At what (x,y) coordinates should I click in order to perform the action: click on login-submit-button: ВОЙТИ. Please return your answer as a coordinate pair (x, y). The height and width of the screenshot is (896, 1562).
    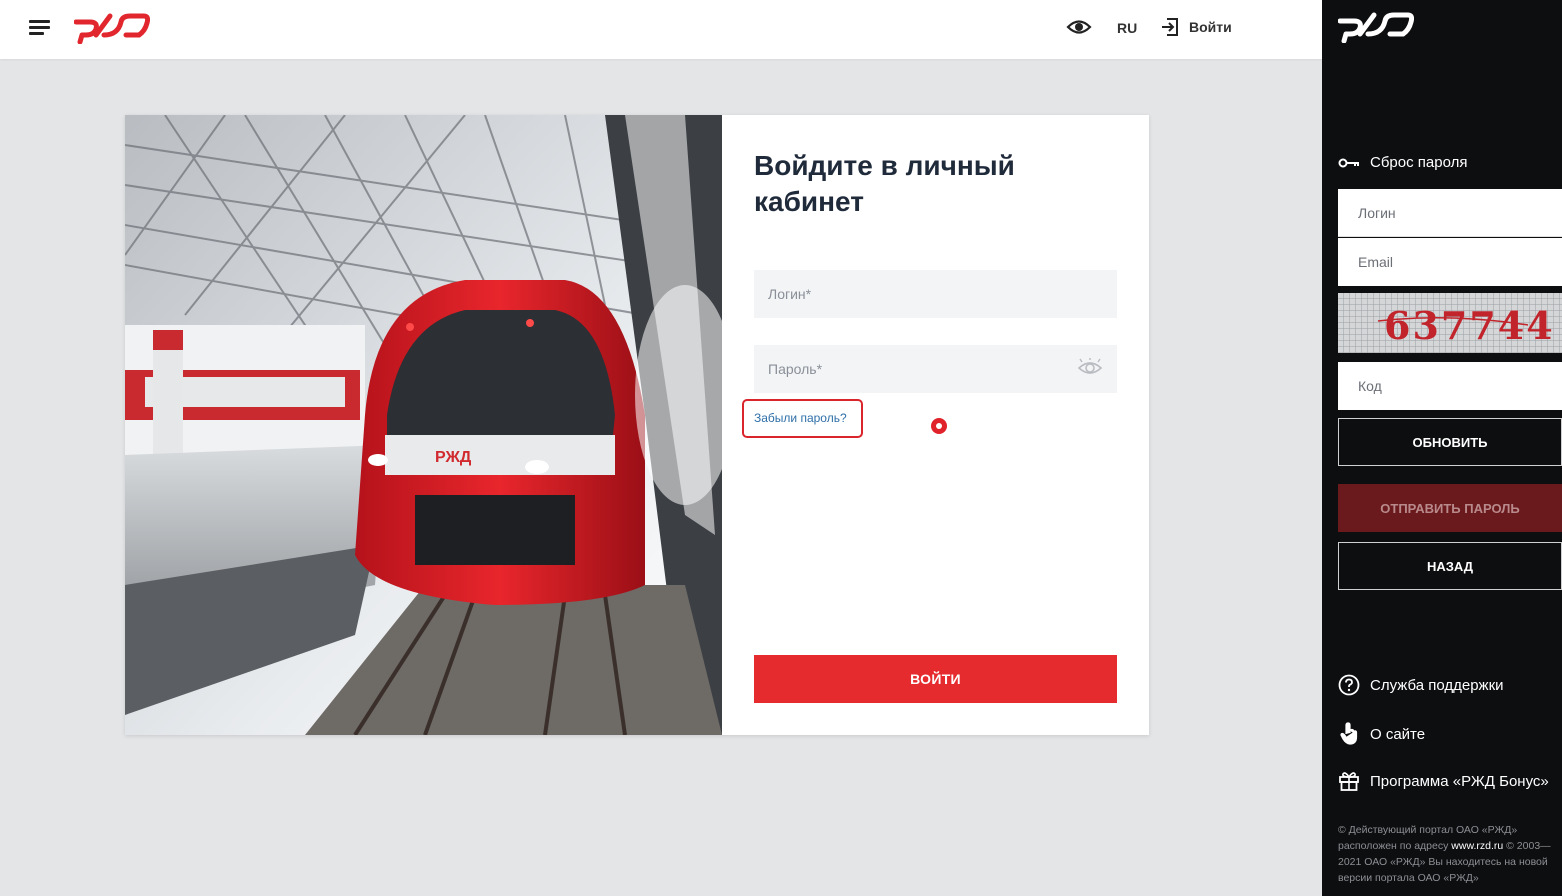
    Looking at the image, I should click on (935, 679).